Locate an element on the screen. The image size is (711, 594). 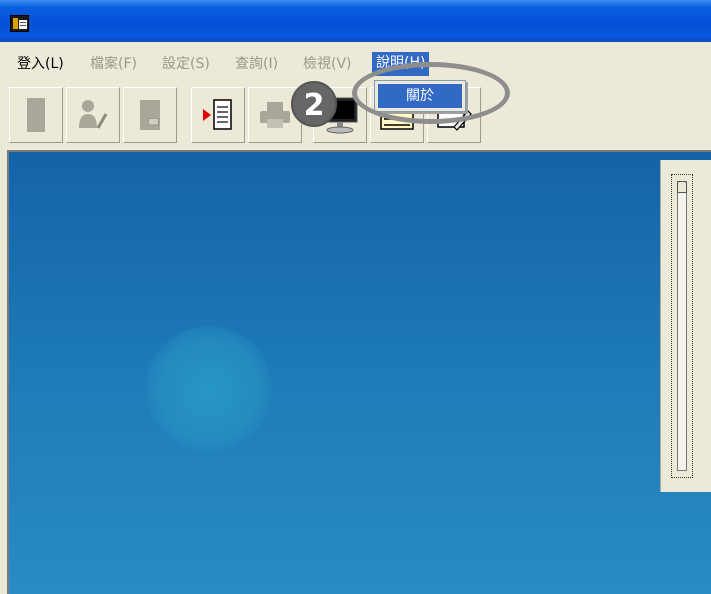
toolbar-button-user-edit is located at coordinates (93, 115).